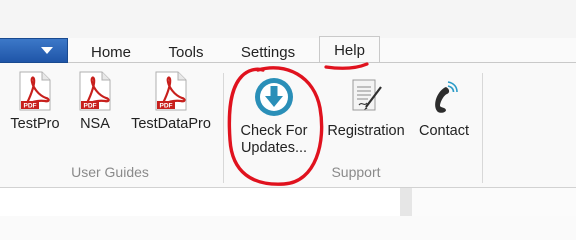 Image resolution: width=576 pixels, height=240 pixels. I want to click on registration-form-icon, so click(366, 97).